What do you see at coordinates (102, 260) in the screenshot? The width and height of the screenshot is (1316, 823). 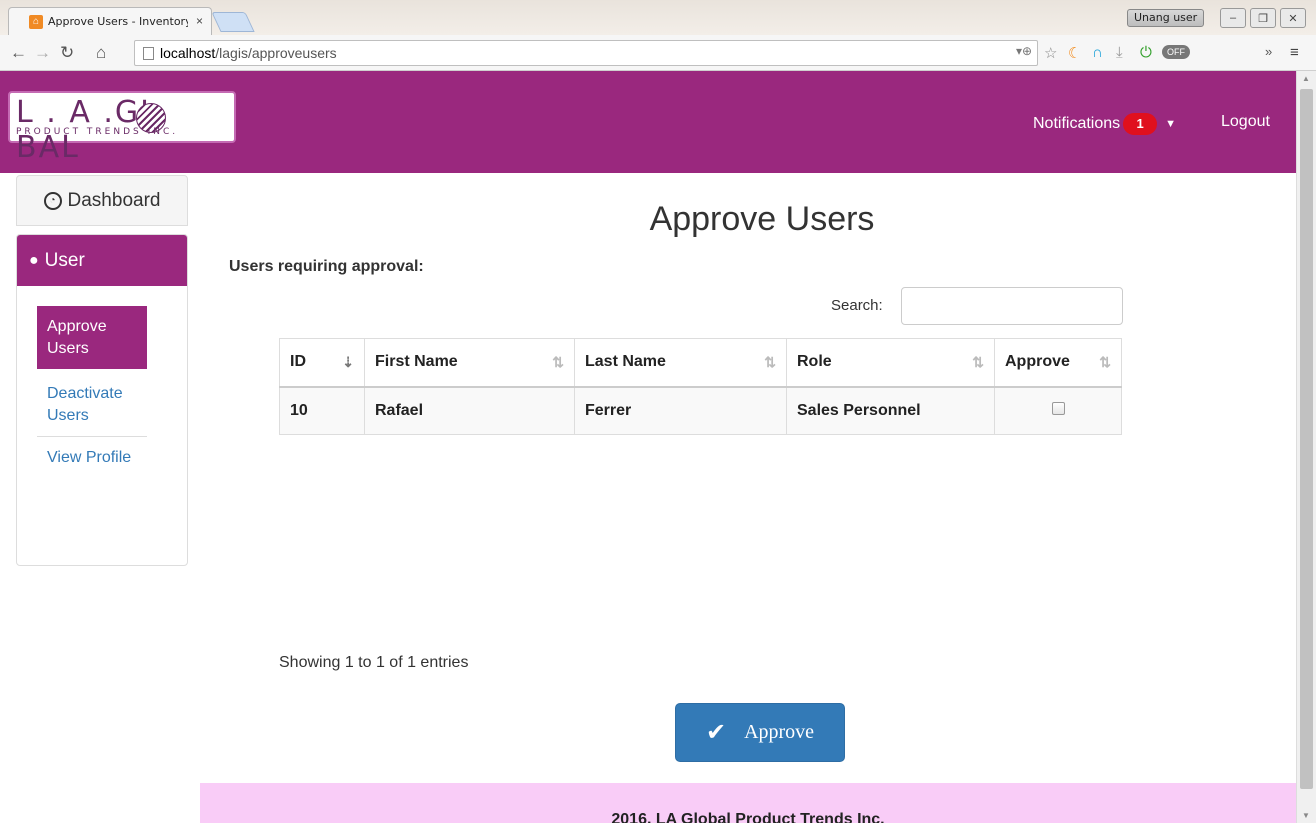 I see `user-panel-heading: ● User` at bounding box center [102, 260].